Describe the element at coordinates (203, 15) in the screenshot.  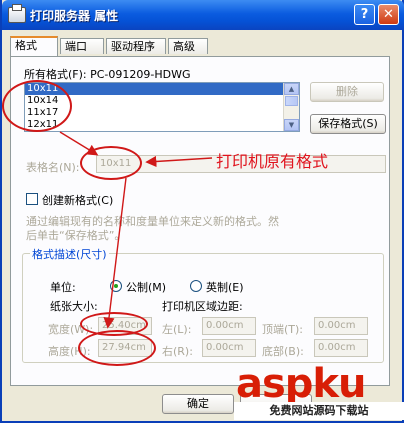
I see `title-bar: 打印服务器 属性 ? ✕` at that location.